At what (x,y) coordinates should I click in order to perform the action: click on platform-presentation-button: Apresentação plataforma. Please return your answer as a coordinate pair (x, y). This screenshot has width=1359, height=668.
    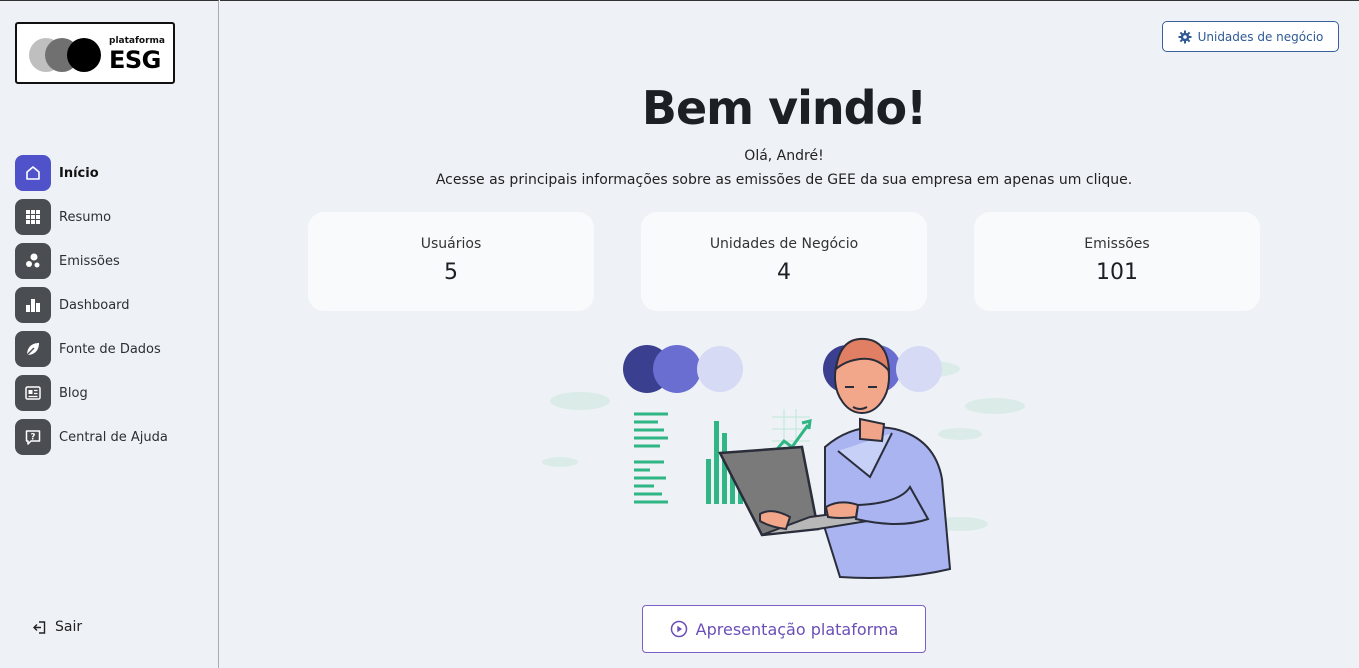
    Looking at the image, I should click on (784, 629).